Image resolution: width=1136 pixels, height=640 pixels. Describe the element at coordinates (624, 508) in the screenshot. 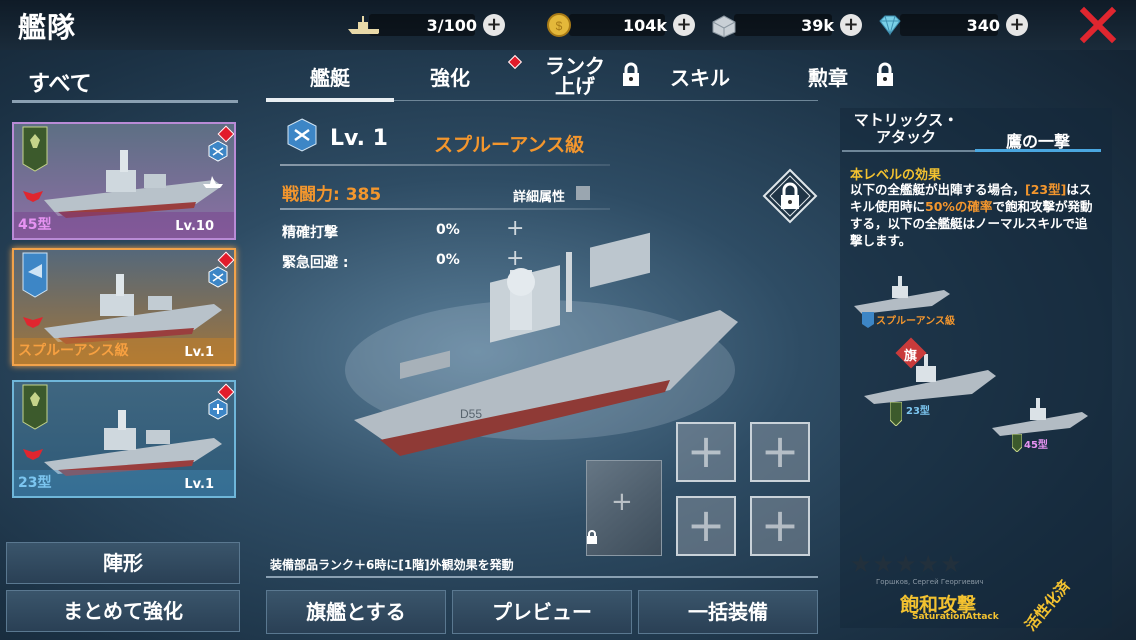

I see `appearance-slot: +` at that location.